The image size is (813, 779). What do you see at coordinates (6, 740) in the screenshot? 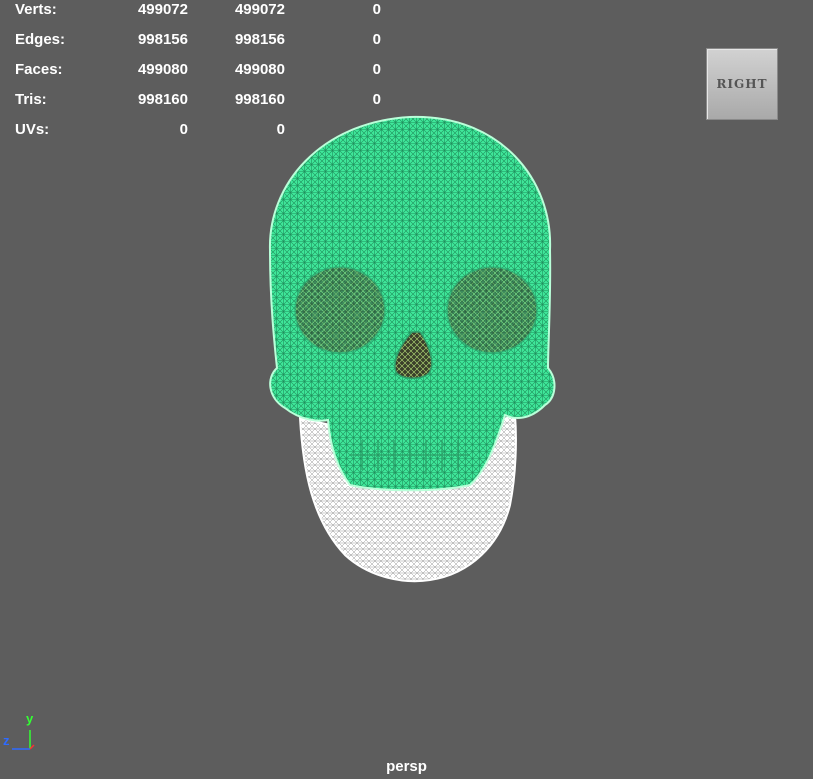
I see `axis-z-label: z` at bounding box center [6, 740].